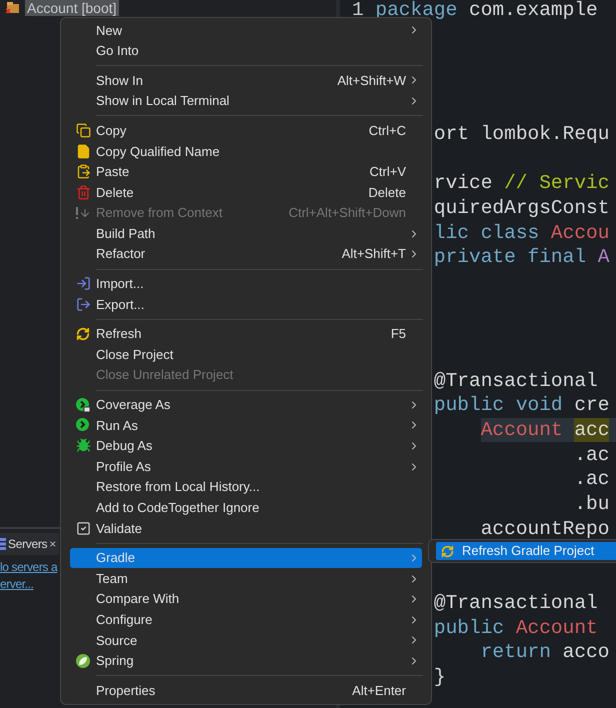 This screenshot has height=708, width=616. I want to click on menu-item: Debug As, so click(246, 446).